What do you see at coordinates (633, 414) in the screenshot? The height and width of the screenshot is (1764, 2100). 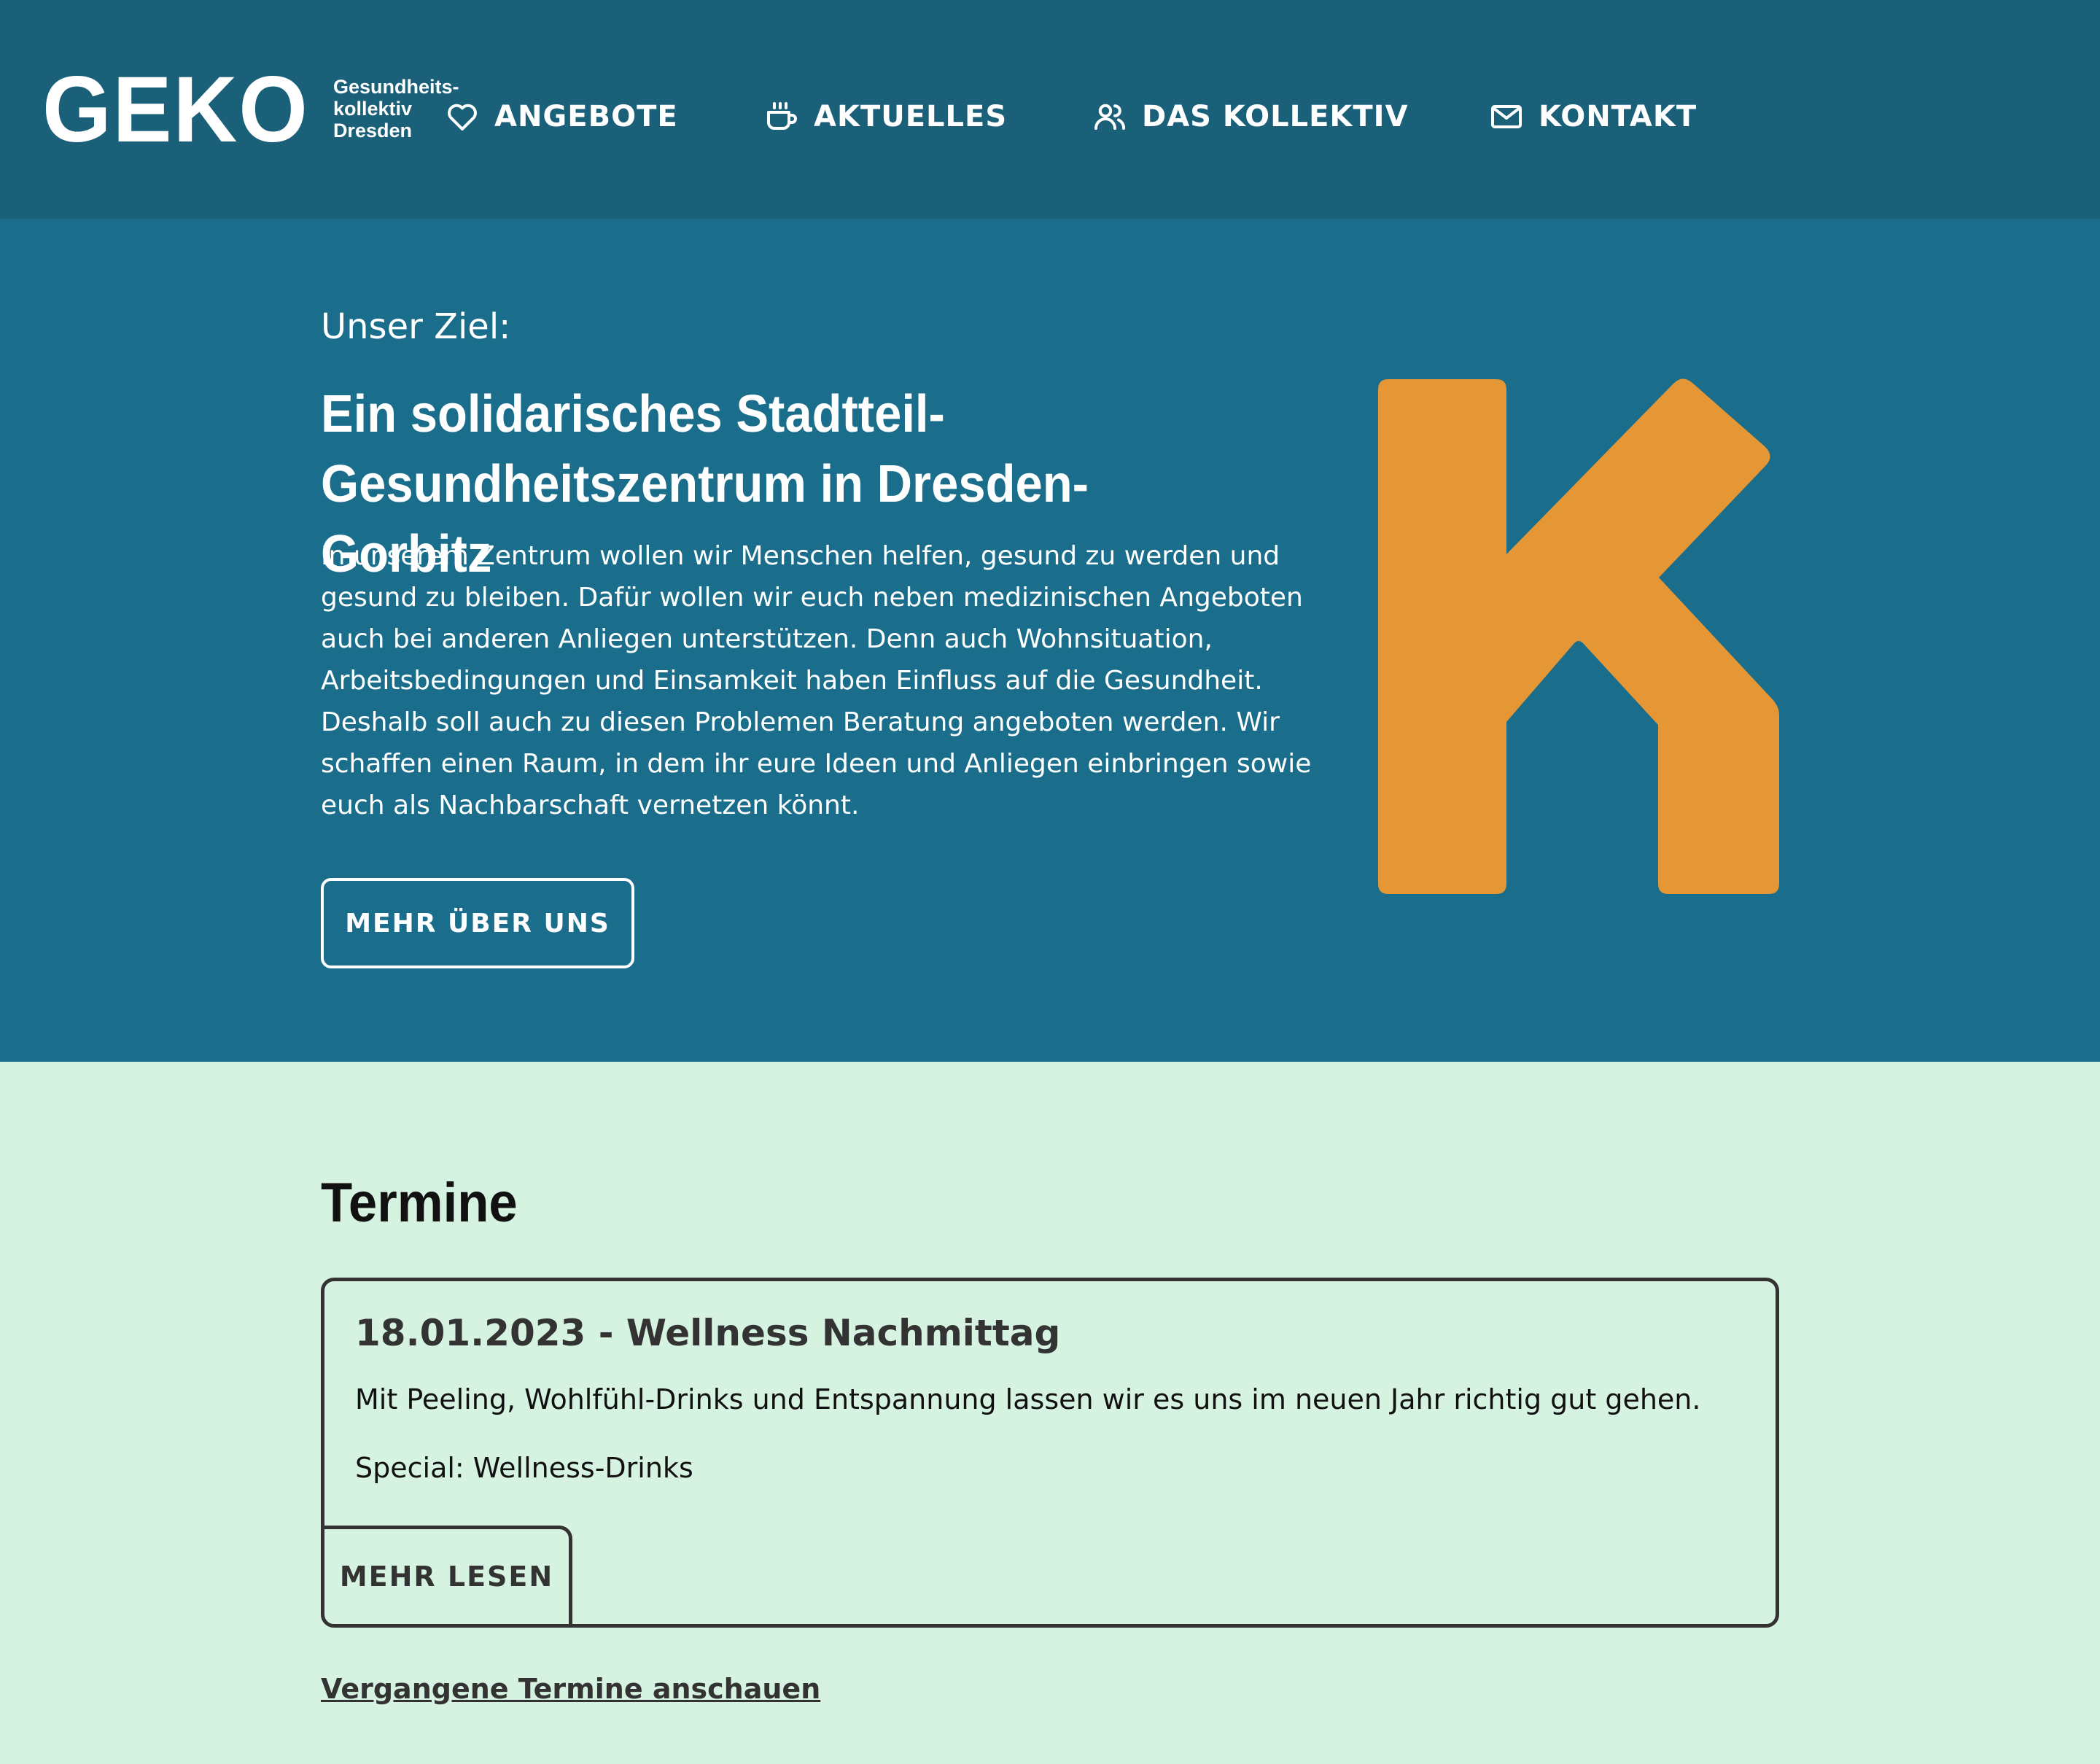 I see `hero-title-line: Ein solidarisches Stadtteil-` at bounding box center [633, 414].